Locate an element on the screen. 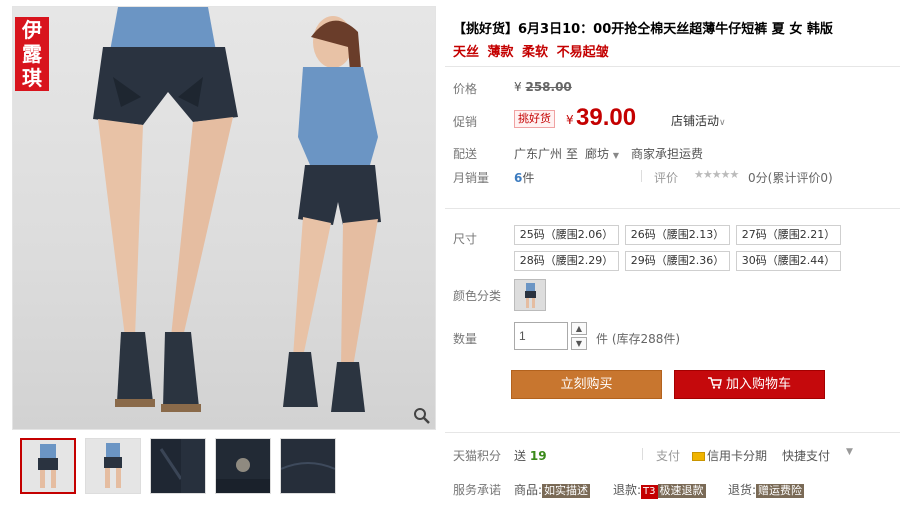 The width and height of the screenshot is (900, 514). quantity-label: 数量 is located at coordinates (465, 339).